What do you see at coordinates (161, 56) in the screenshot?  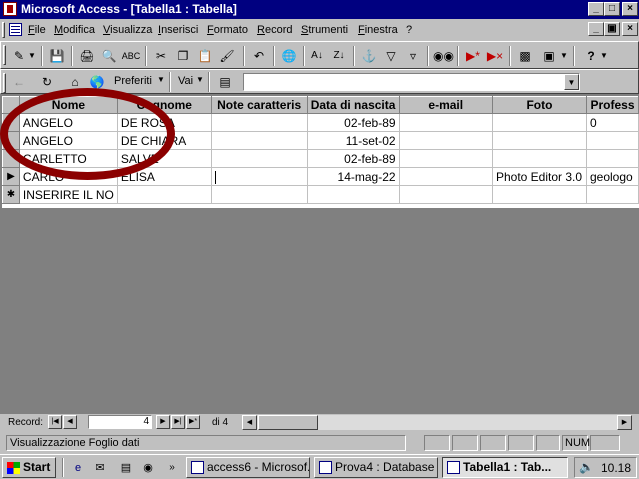 I see `cut-icon: ✂` at bounding box center [161, 56].